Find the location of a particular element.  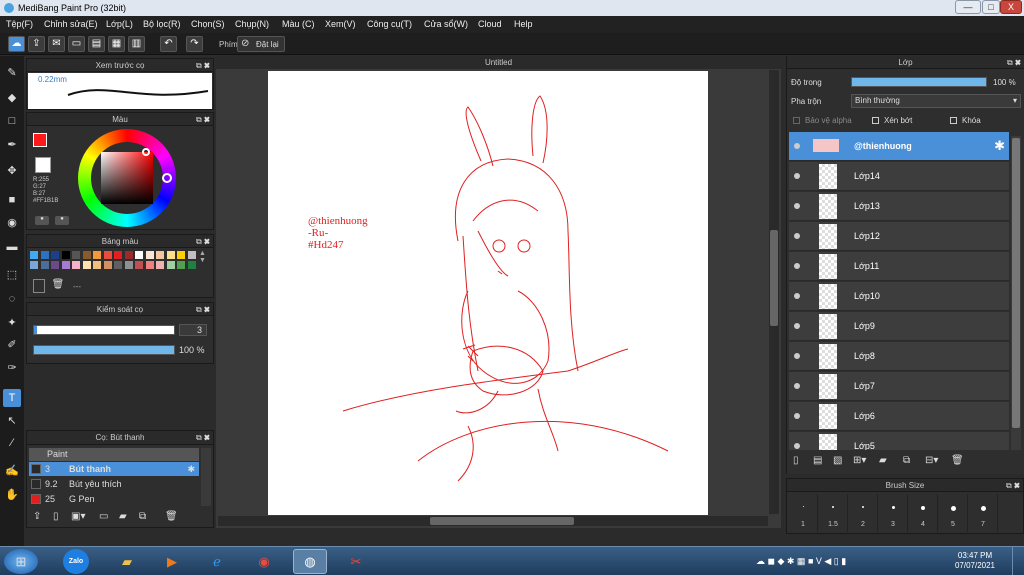

reset-button: ⊘ Đặt lại is located at coordinates (261, 44).